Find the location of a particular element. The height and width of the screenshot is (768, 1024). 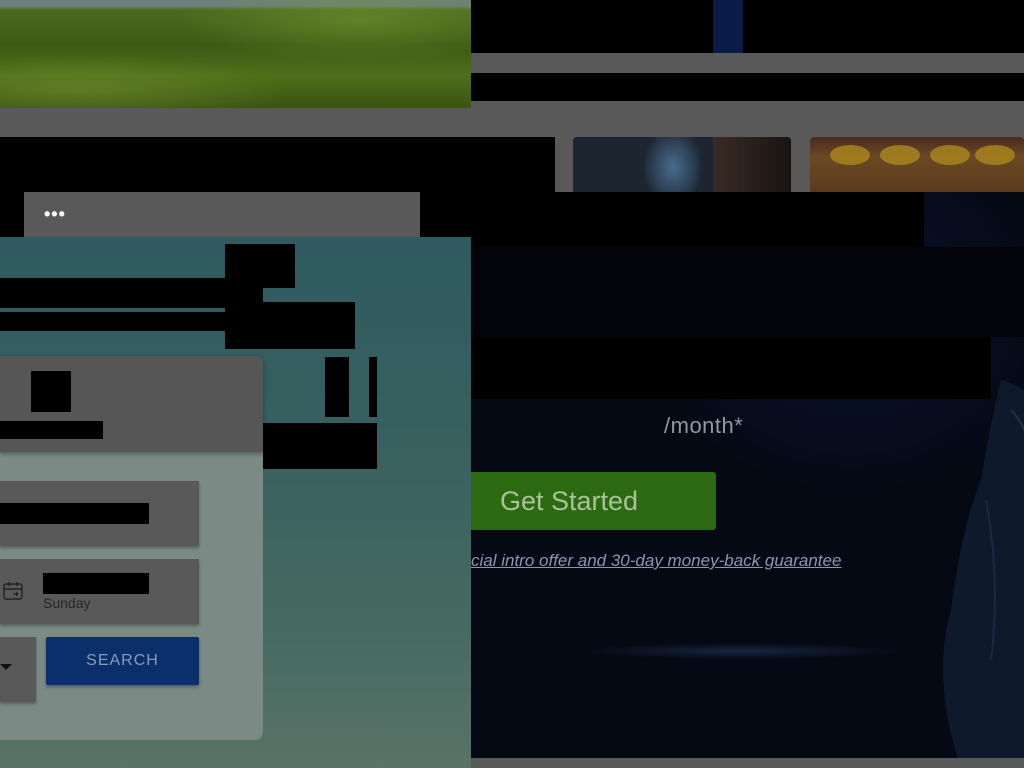

decorative-glow is located at coordinates (741, 651).